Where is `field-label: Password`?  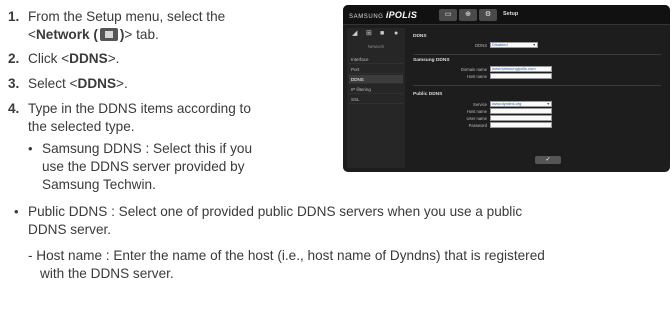 field-label: Password is located at coordinates (477, 125).